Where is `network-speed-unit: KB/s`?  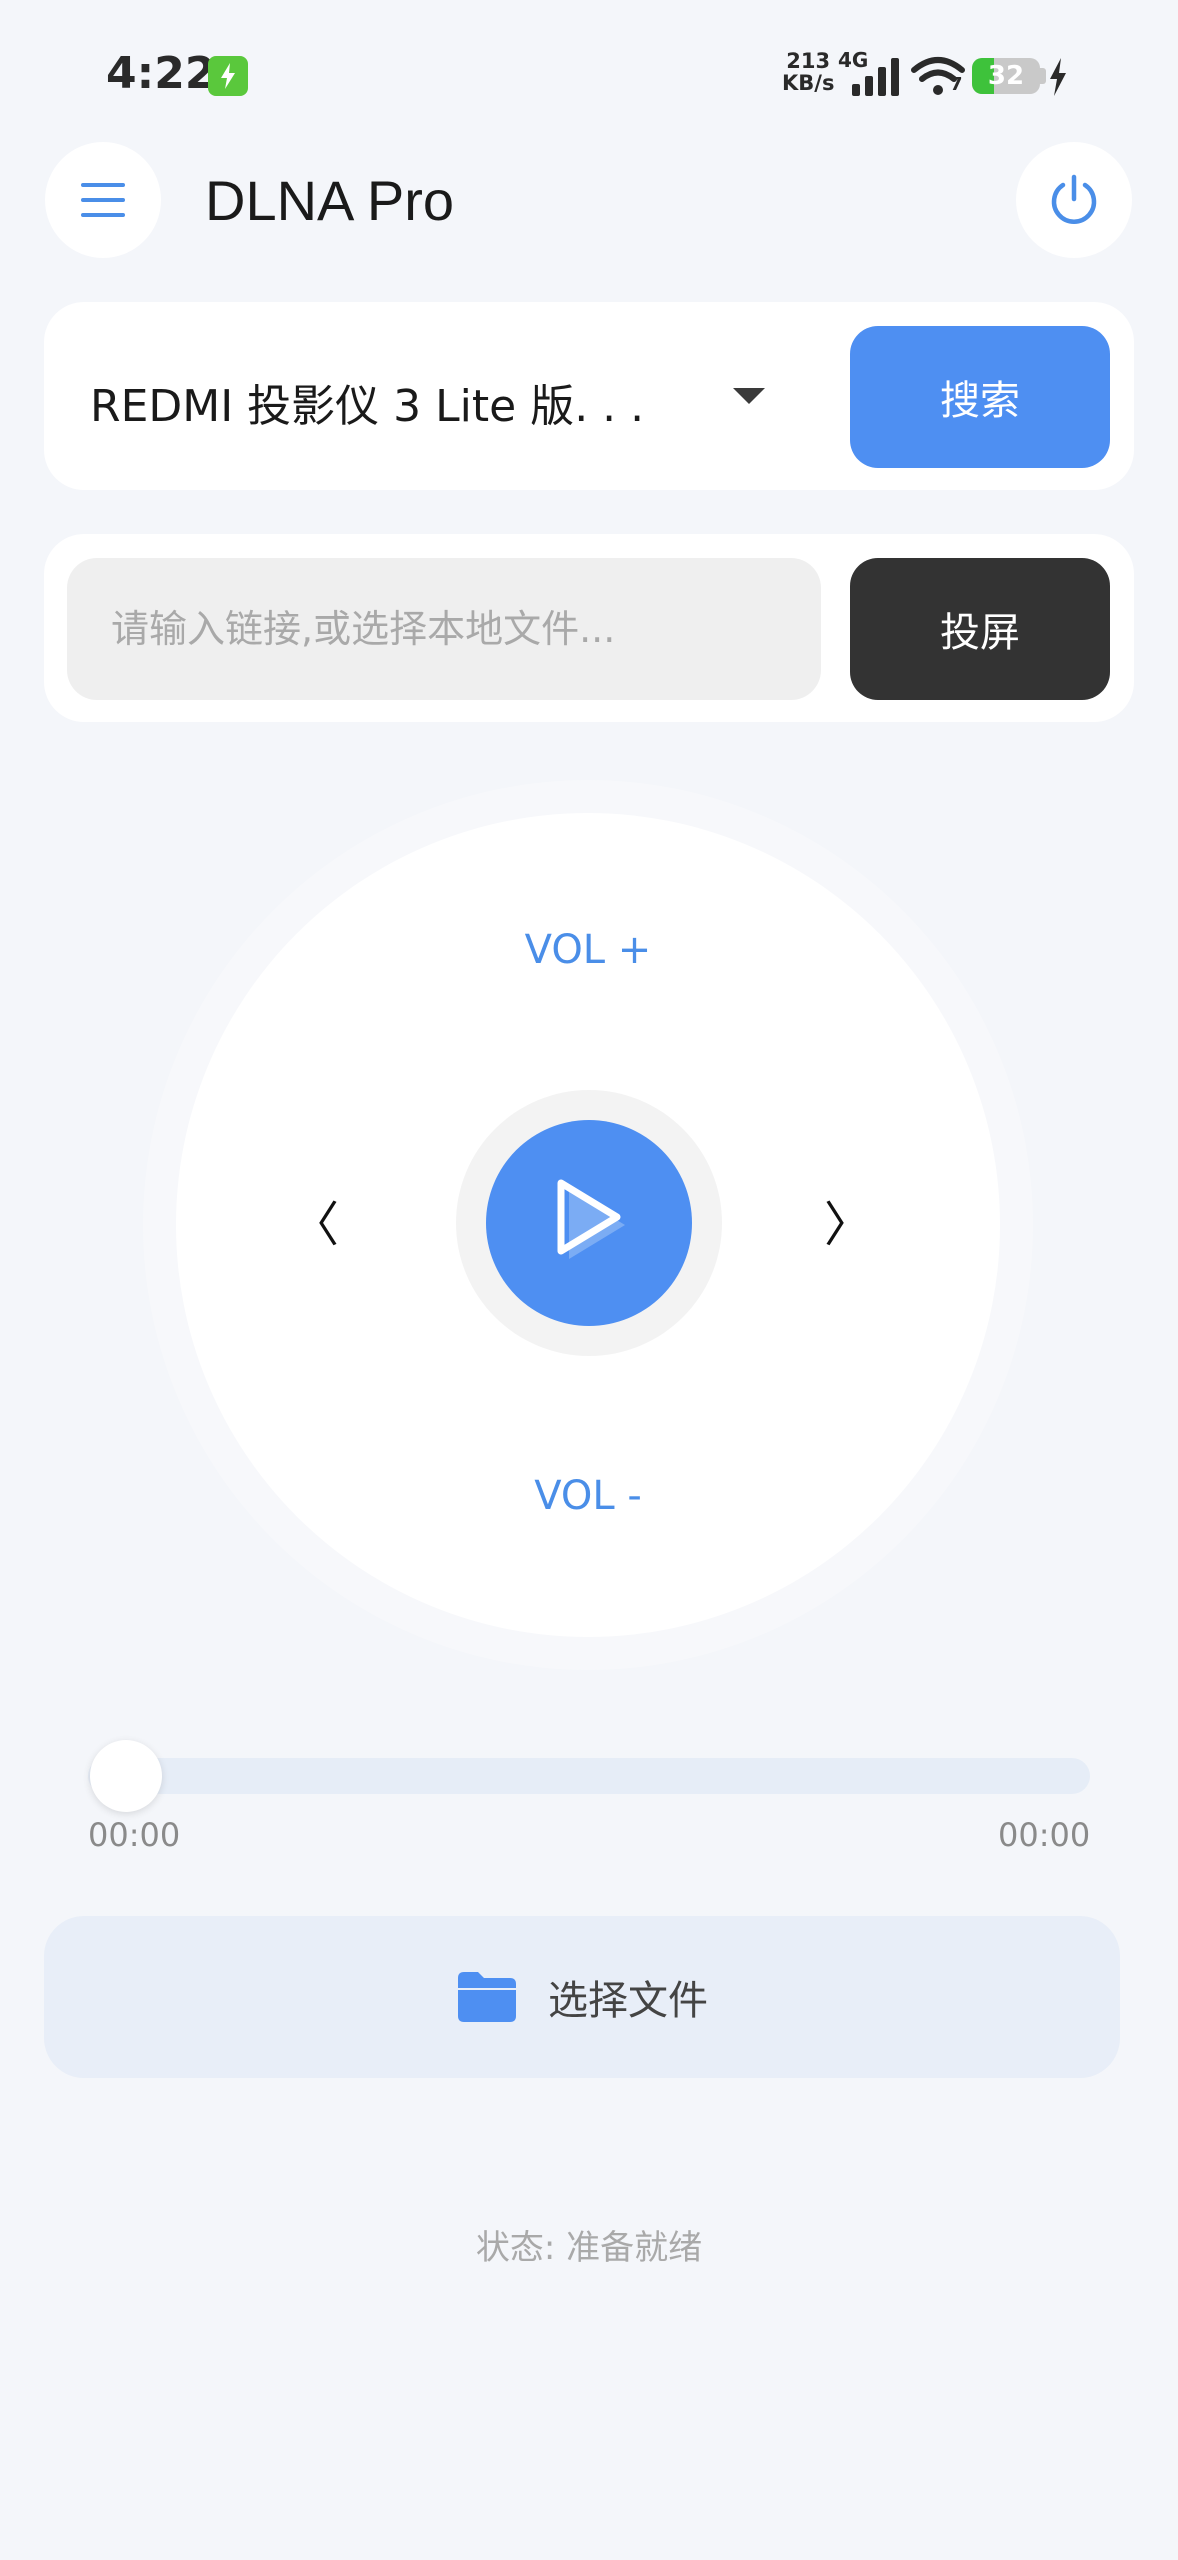
network-speed-unit: KB/s is located at coordinates (808, 83).